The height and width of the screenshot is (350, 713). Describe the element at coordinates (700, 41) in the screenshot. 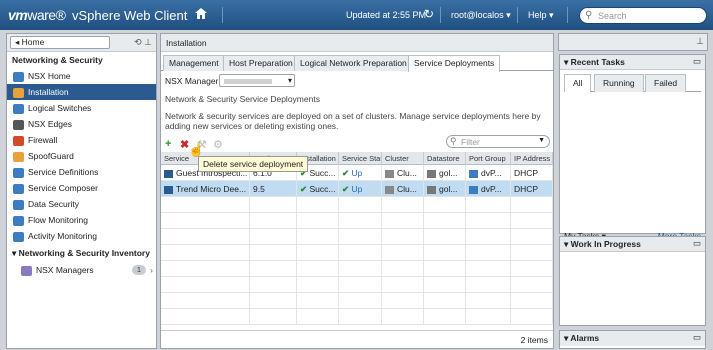

I see `pin-icon: ⊥` at that location.